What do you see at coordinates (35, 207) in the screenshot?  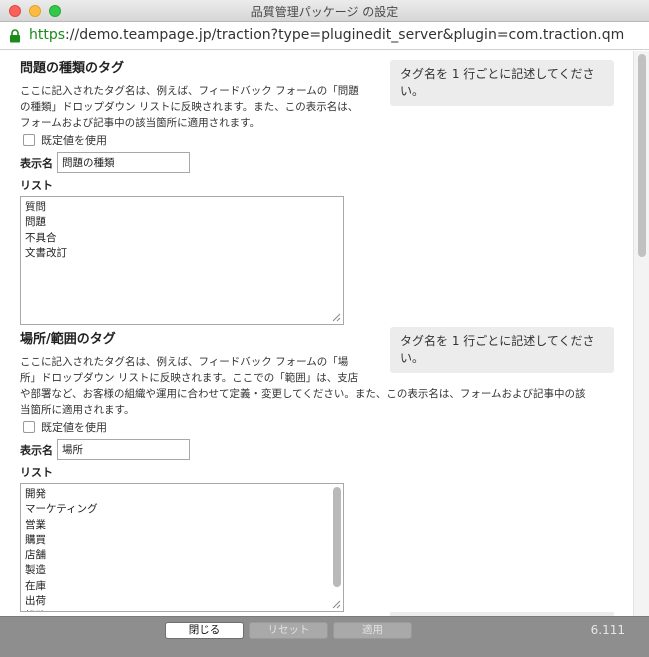 I see `list-item: 質問` at bounding box center [35, 207].